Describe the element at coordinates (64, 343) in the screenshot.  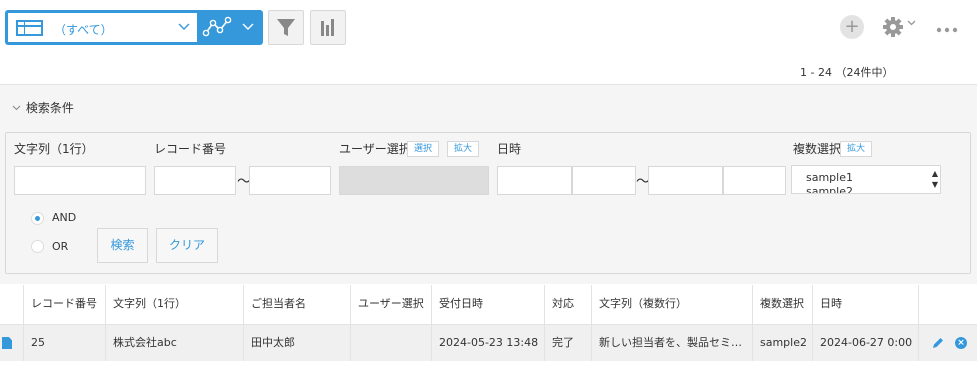
I see `table-cell: 25` at that location.